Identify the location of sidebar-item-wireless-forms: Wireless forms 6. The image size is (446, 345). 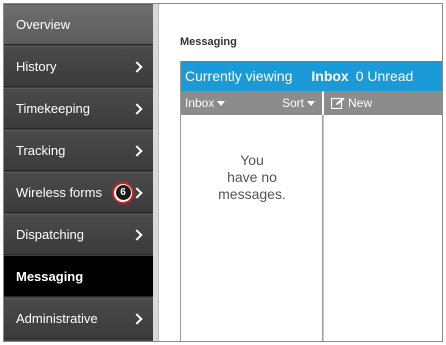
(78, 192).